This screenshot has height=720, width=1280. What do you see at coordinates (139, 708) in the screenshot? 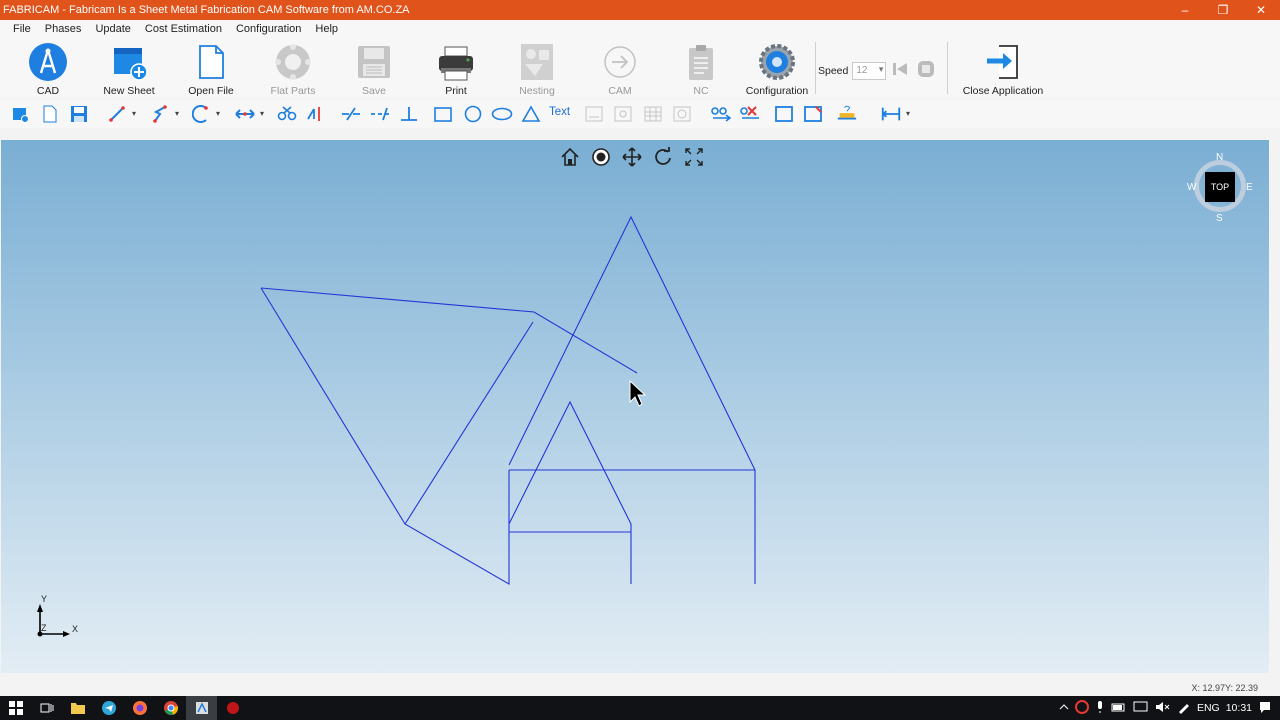
I see `firefox-icon` at bounding box center [139, 708].